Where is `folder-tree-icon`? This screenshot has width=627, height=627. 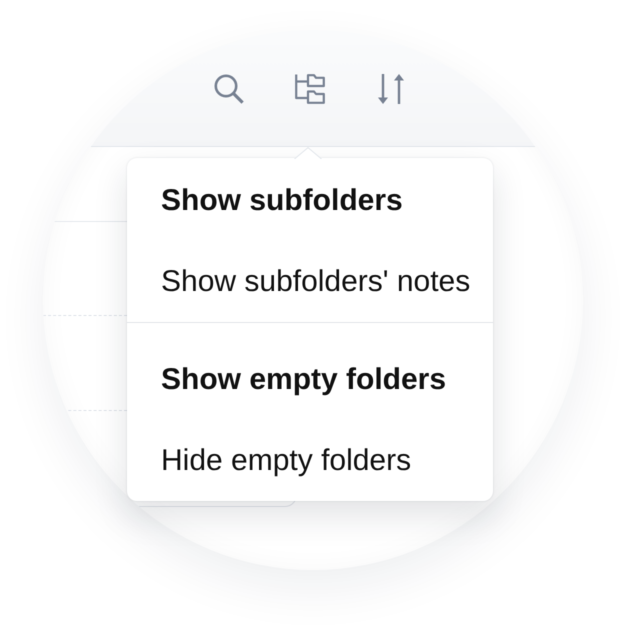 folder-tree-icon is located at coordinates (310, 89).